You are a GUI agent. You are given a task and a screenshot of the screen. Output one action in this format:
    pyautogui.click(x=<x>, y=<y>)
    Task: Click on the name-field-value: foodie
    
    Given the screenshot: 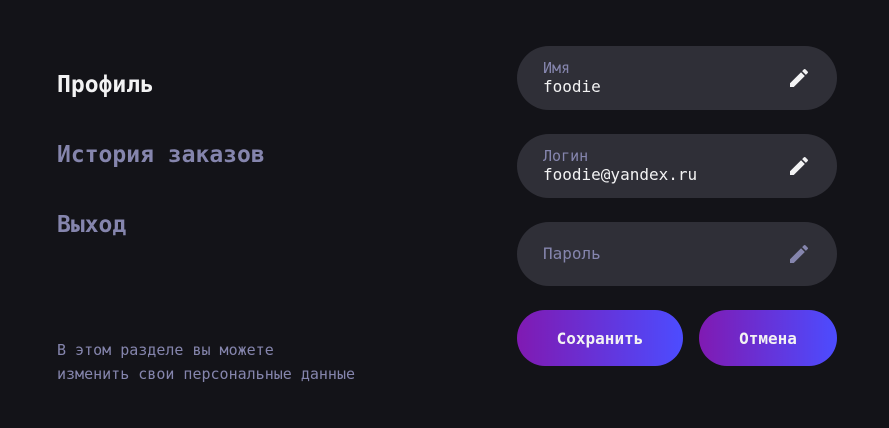 What is the action you would take?
    pyautogui.click(x=572, y=87)
    